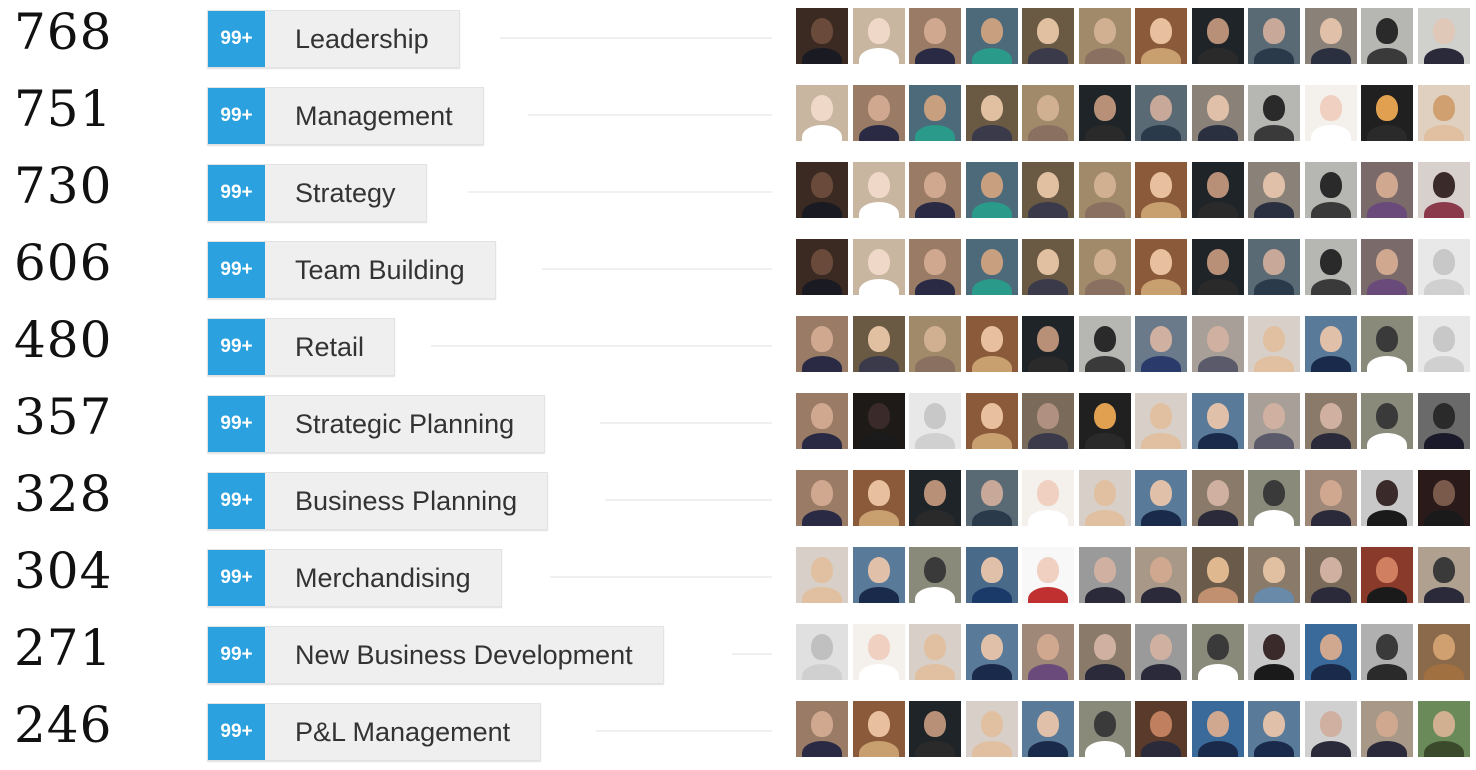 The height and width of the screenshot is (770, 1476). Describe the element at coordinates (403, 732) in the screenshot. I see `skill-name: P&L Management` at that location.